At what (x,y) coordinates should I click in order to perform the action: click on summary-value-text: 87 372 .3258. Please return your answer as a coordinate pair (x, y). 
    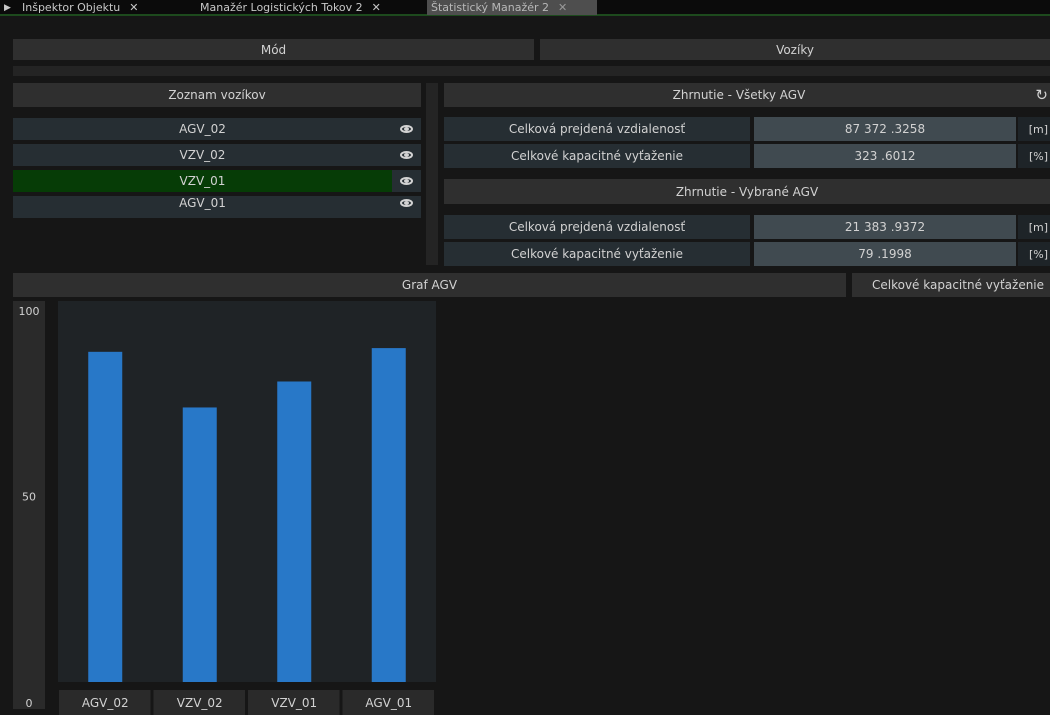
    Looking at the image, I should click on (885, 129).